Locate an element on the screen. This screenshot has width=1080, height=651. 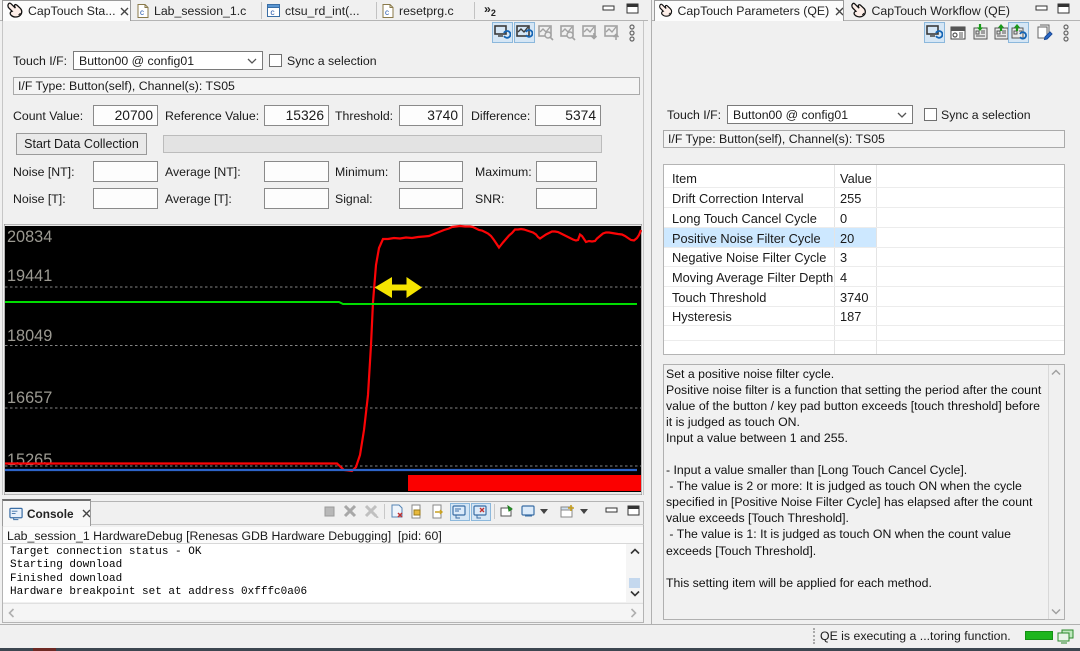
svg-text: 18049 is located at coordinates (29, 336).